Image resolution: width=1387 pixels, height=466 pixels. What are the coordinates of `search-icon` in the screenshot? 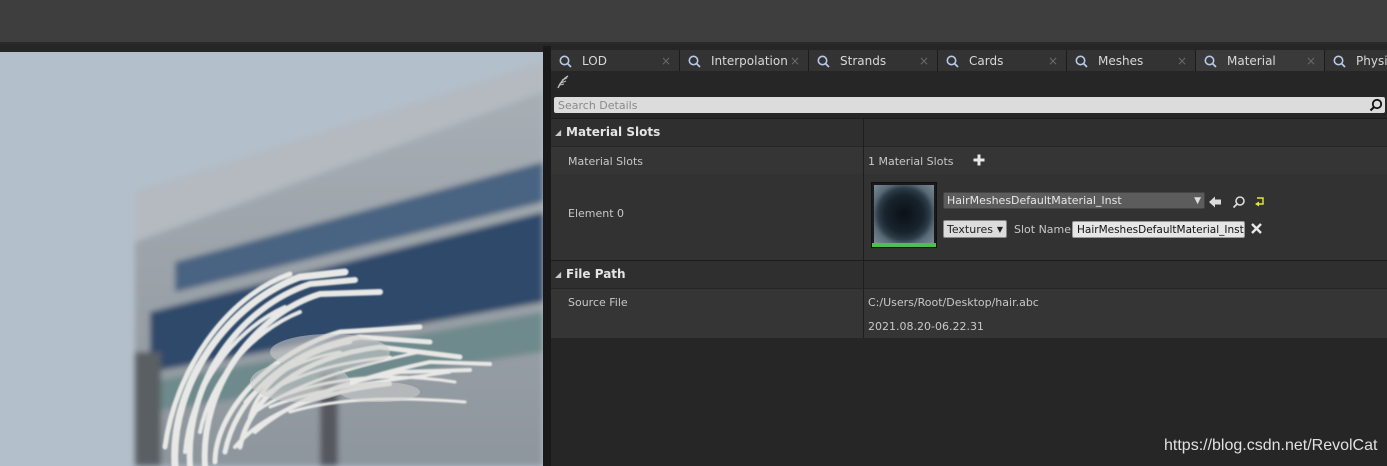 It's located at (1376, 105).